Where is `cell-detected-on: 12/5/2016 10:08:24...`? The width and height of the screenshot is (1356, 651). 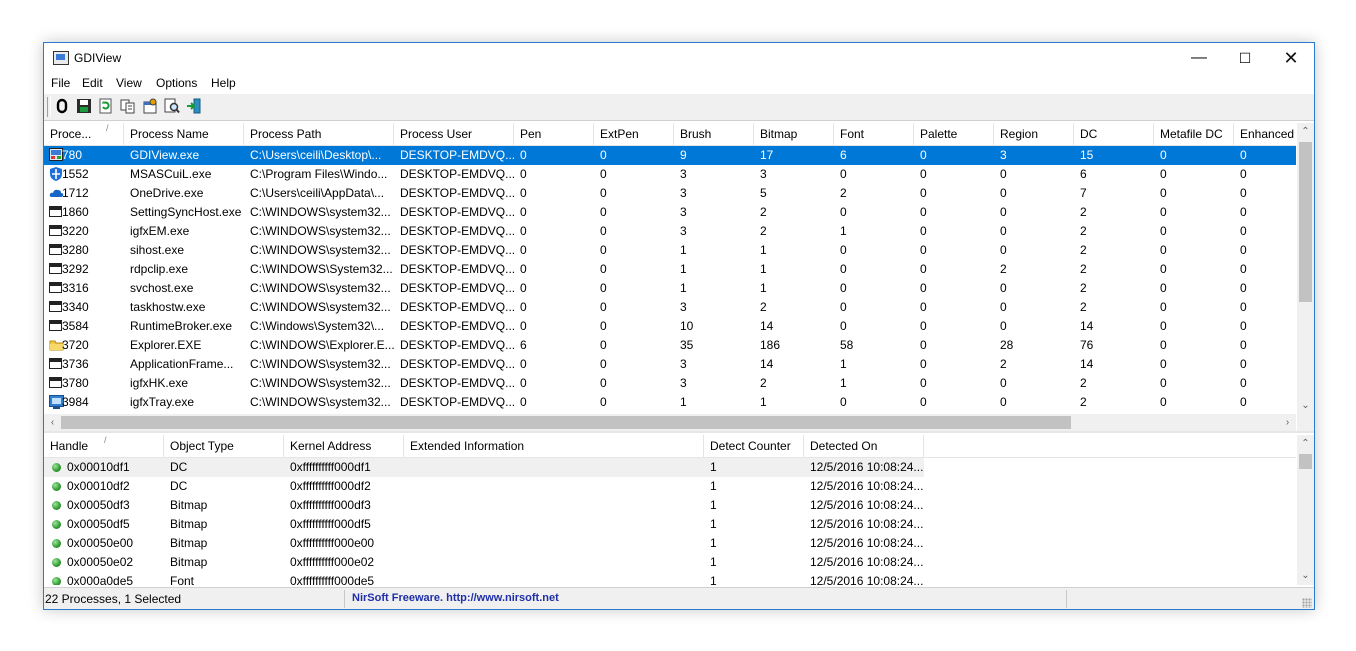 cell-detected-on: 12/5/2016 10:08:24... is located at coordinates (867, 505).